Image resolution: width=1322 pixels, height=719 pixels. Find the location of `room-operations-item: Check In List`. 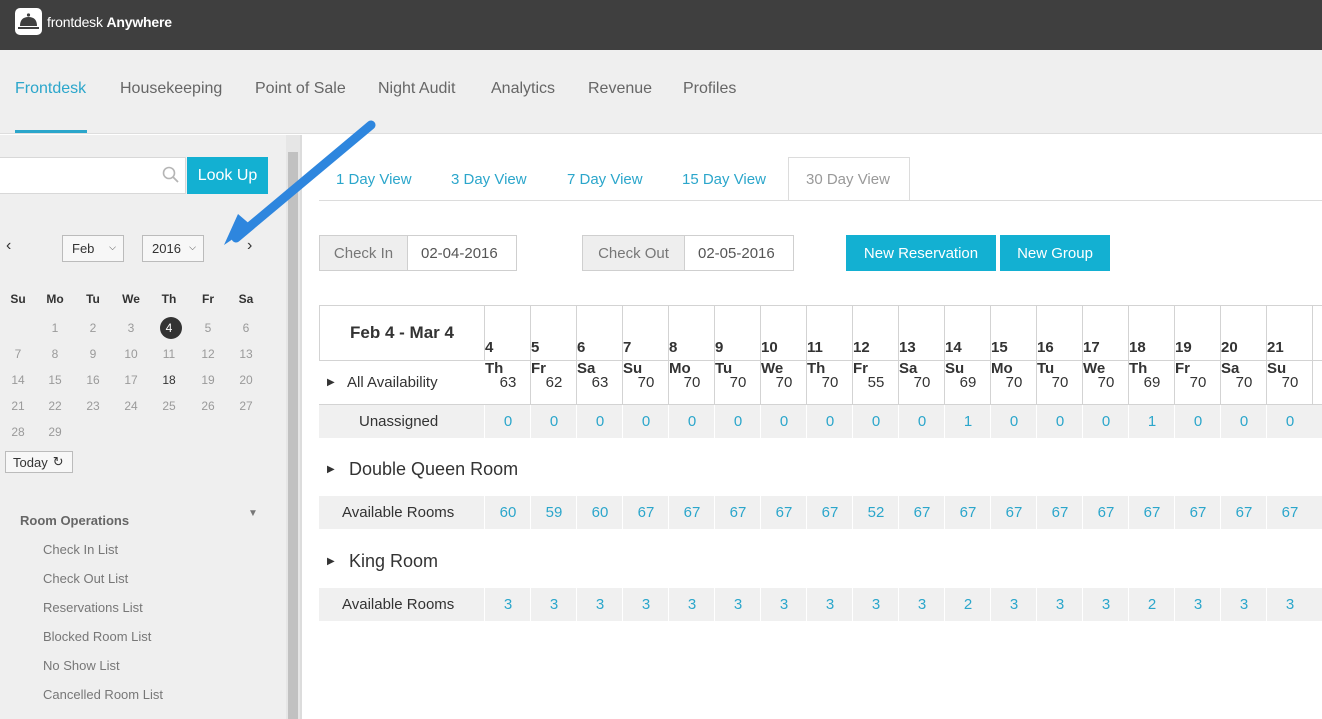

room-operations-item: Check In List is located at coordinates (80, 549).